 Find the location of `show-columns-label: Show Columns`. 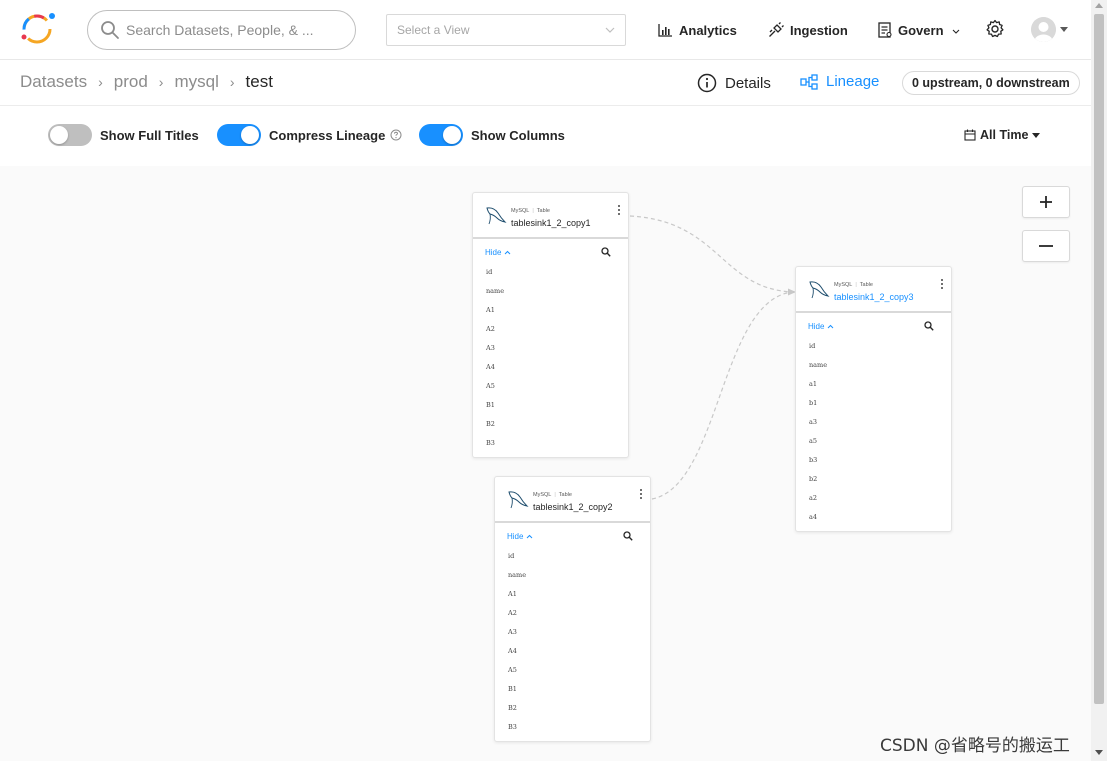

show-columns-label: Show Columns is located at coordinates (518, 135).